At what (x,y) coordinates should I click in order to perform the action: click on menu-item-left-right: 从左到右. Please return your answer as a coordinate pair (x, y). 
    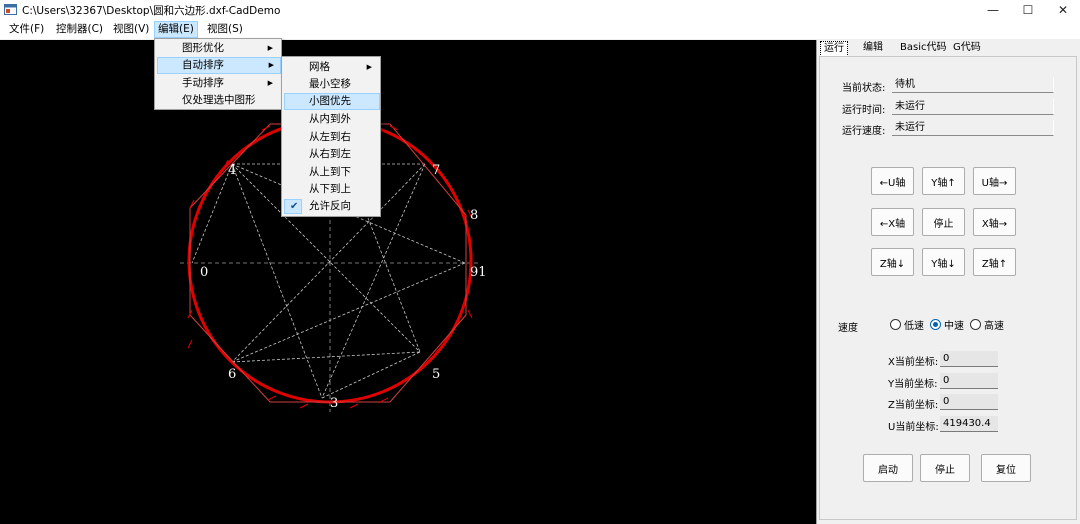
    Looking at the image, I should click on (331, 137).